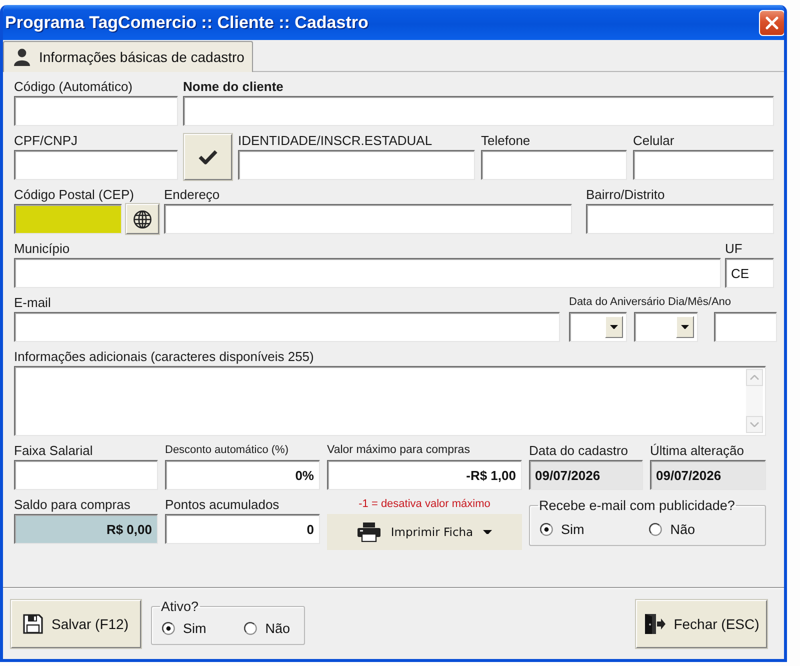  What do you see at coordinates (96, 165) in the screenshot?
I see `cpf-input` at bounding box center [96, 165].